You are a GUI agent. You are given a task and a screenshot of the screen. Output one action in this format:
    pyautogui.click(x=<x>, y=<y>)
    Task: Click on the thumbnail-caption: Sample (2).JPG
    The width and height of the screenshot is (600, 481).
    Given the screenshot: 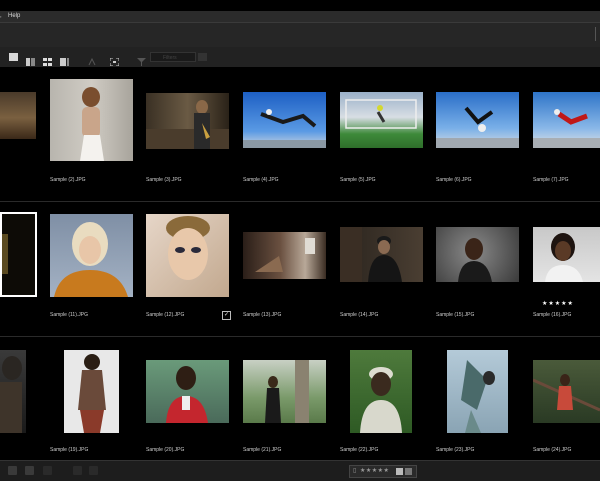 What is the action you would take?
    pyautogui.click(x=68, y=180)
    